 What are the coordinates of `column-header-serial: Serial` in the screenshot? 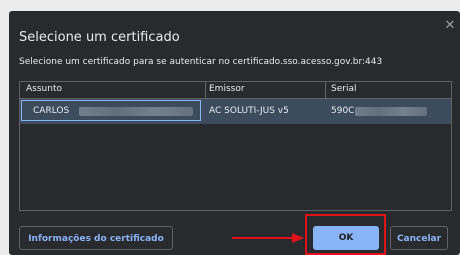 It's located at (343, 89).